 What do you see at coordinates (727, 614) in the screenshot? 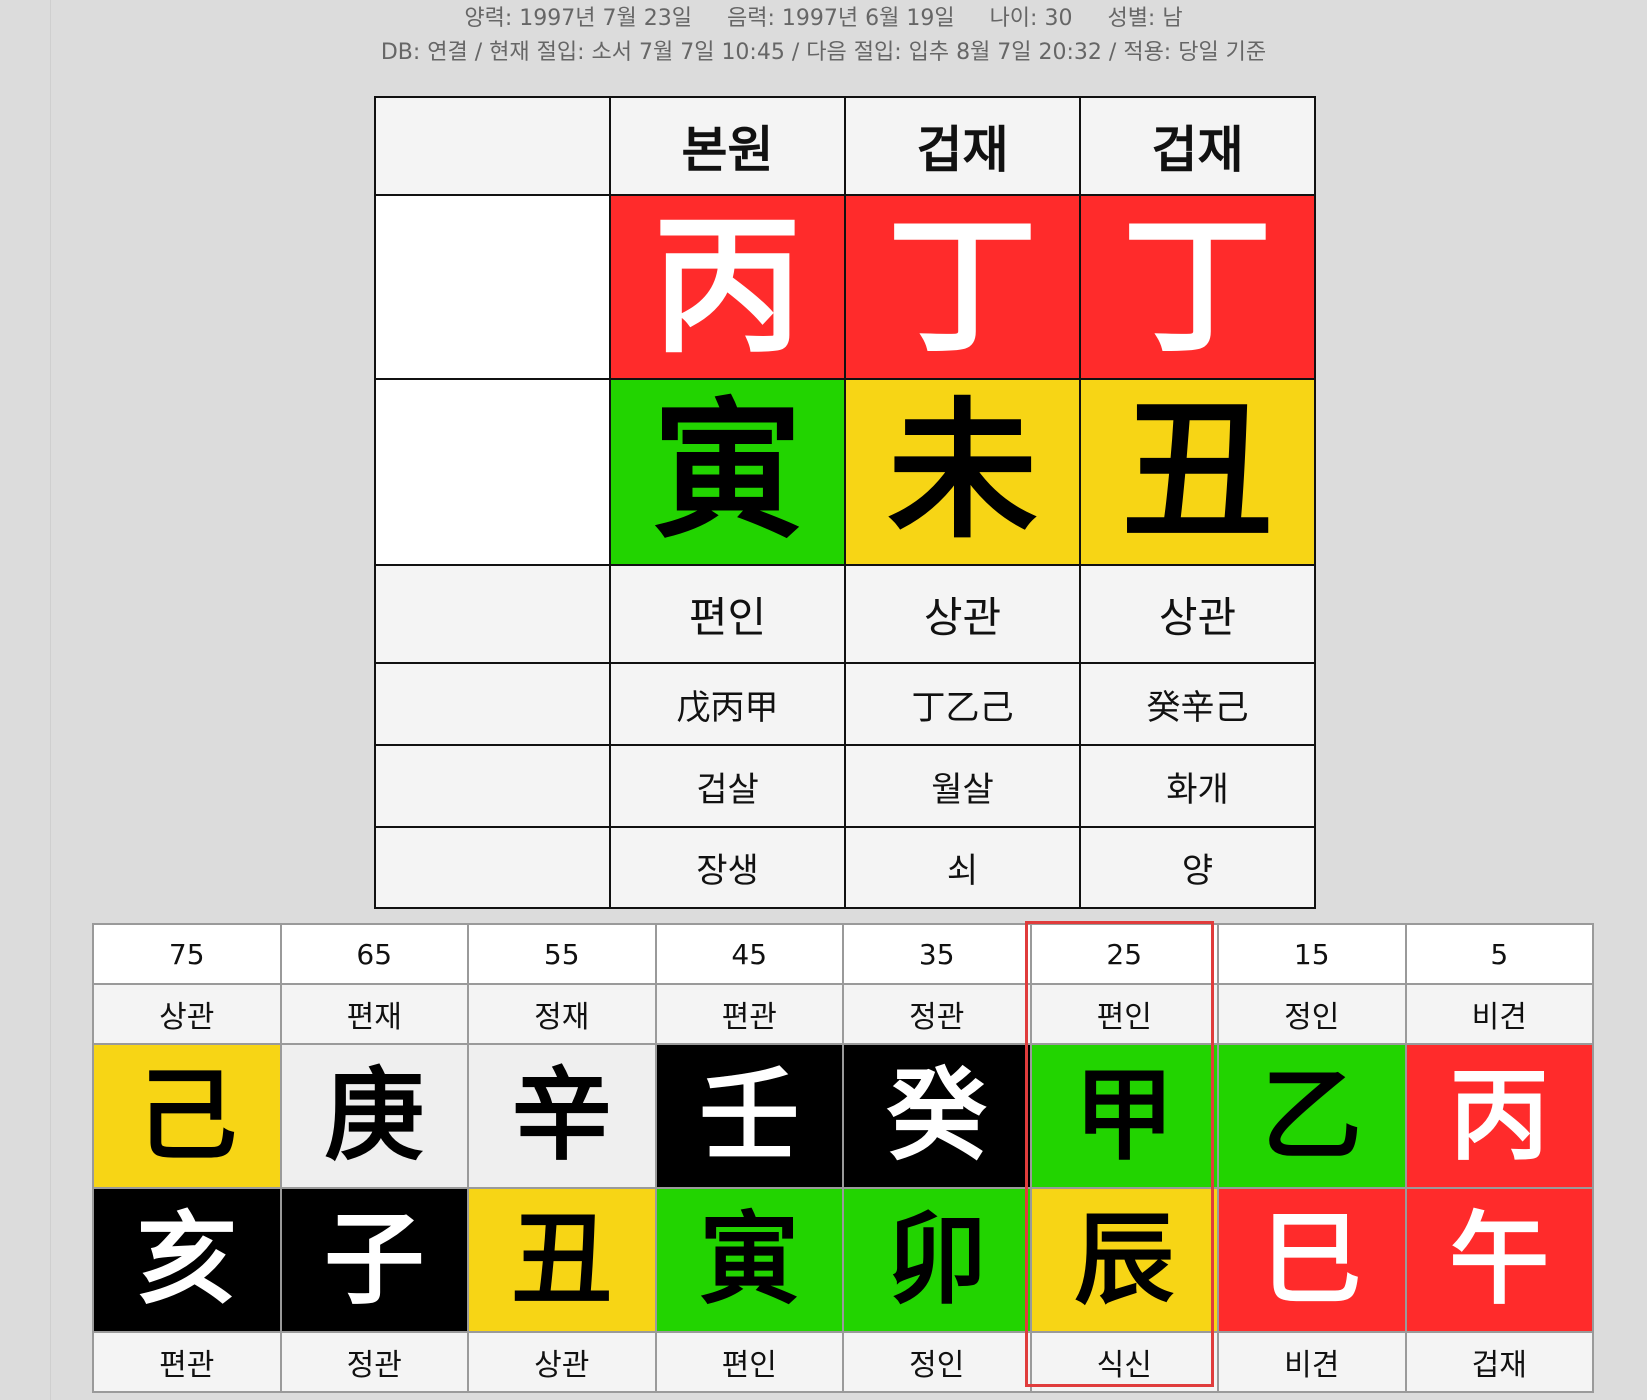
I see `ten-god-label: 편인` at bounding box center [727, 614].